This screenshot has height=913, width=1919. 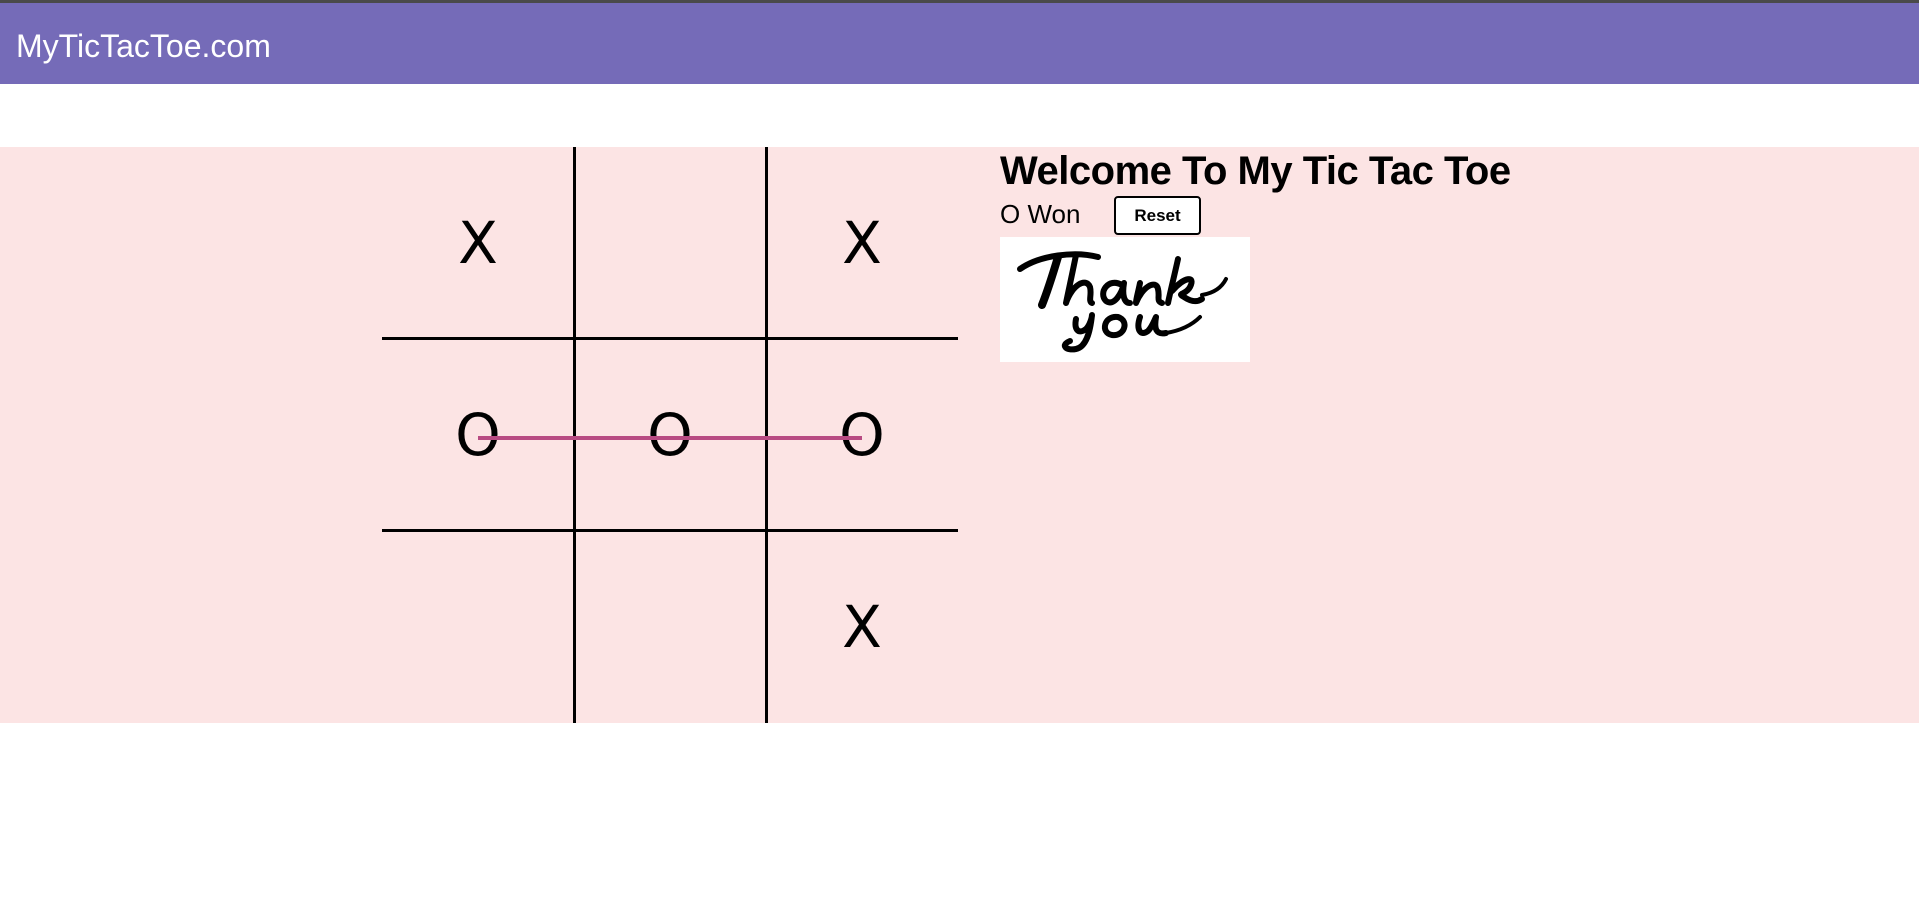 What do you see at coordinates (478, 435) in the screenshot?
I see `board-cell-1-0: O` at bounding box center [478, 435].